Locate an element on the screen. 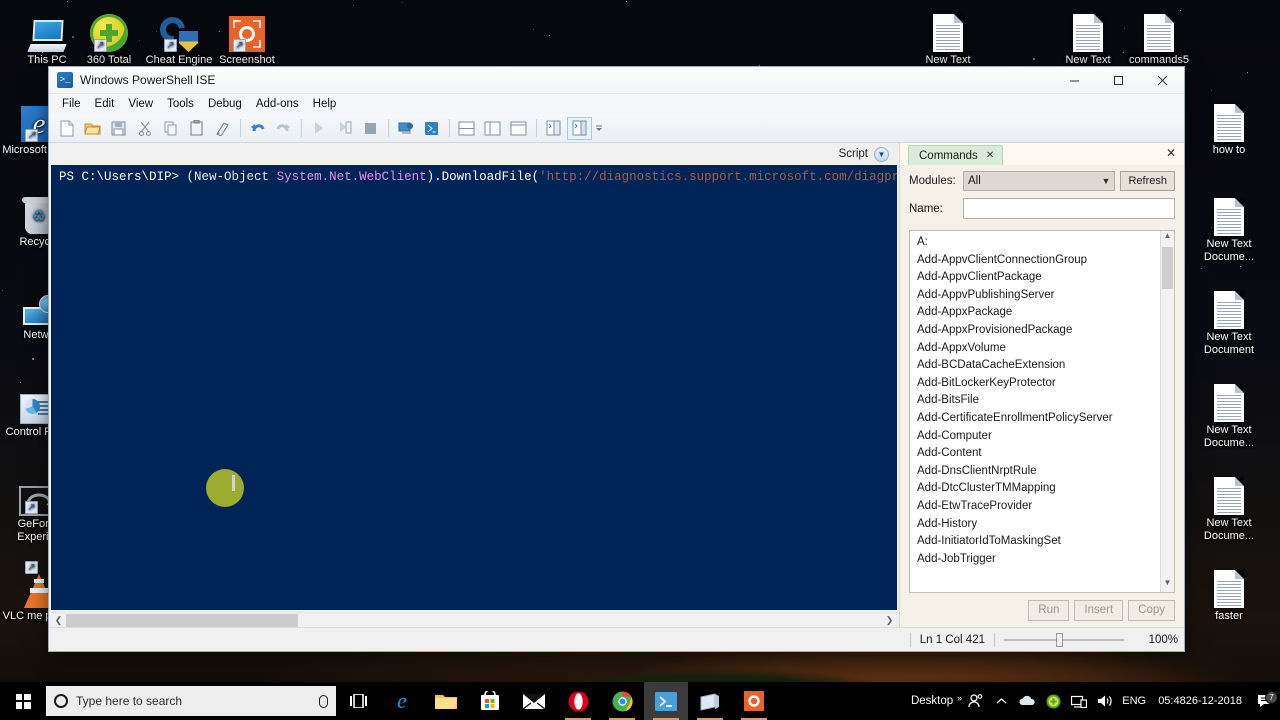 The width and height of the screenshot is (1280, 720). command-list-item: Add-InitiatorIdToMaskingSet is located at coordinates (1035, 542).